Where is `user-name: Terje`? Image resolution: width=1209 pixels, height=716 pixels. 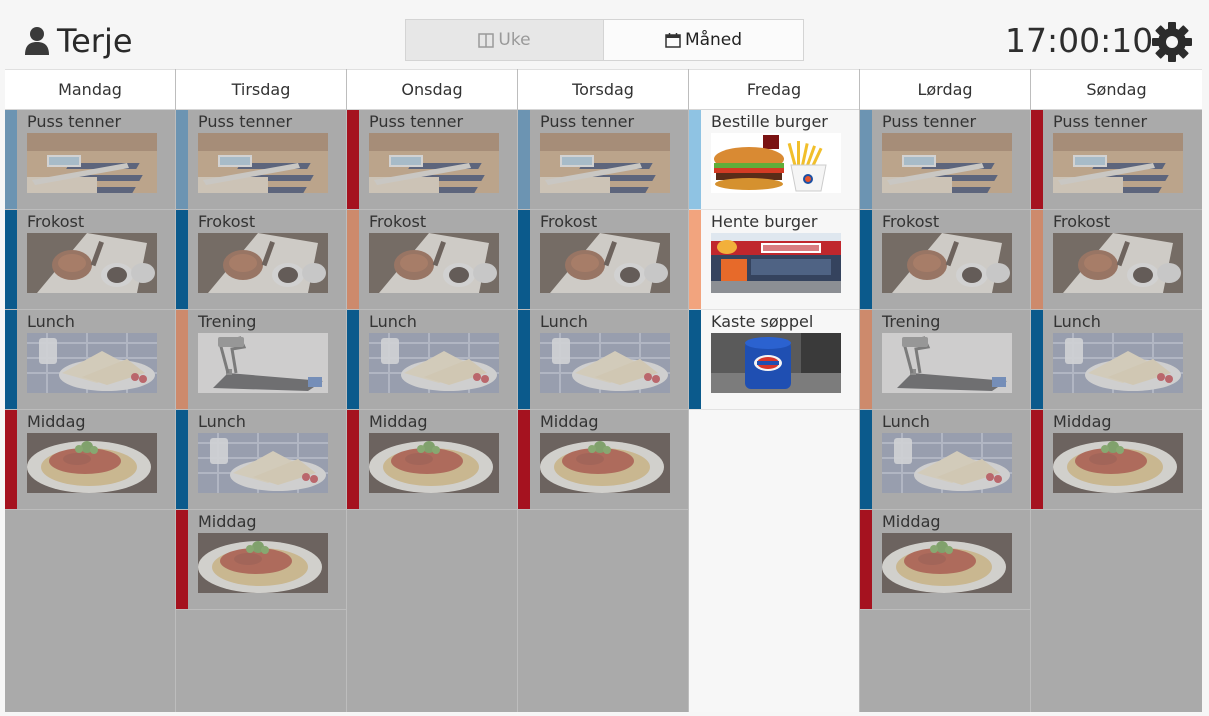 user-name: Terje is located at coordinates (95, 41).